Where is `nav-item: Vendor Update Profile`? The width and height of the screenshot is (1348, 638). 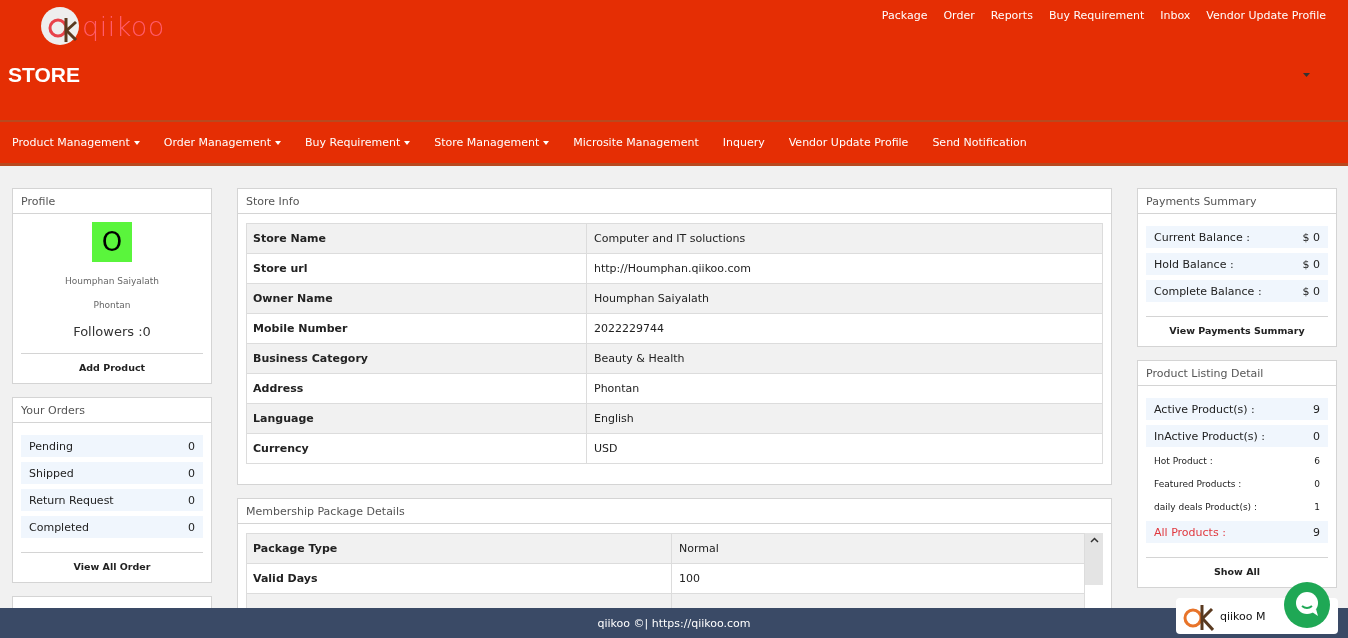 nav-item: Vendor Update Profile is located at coordinates (848, 142).